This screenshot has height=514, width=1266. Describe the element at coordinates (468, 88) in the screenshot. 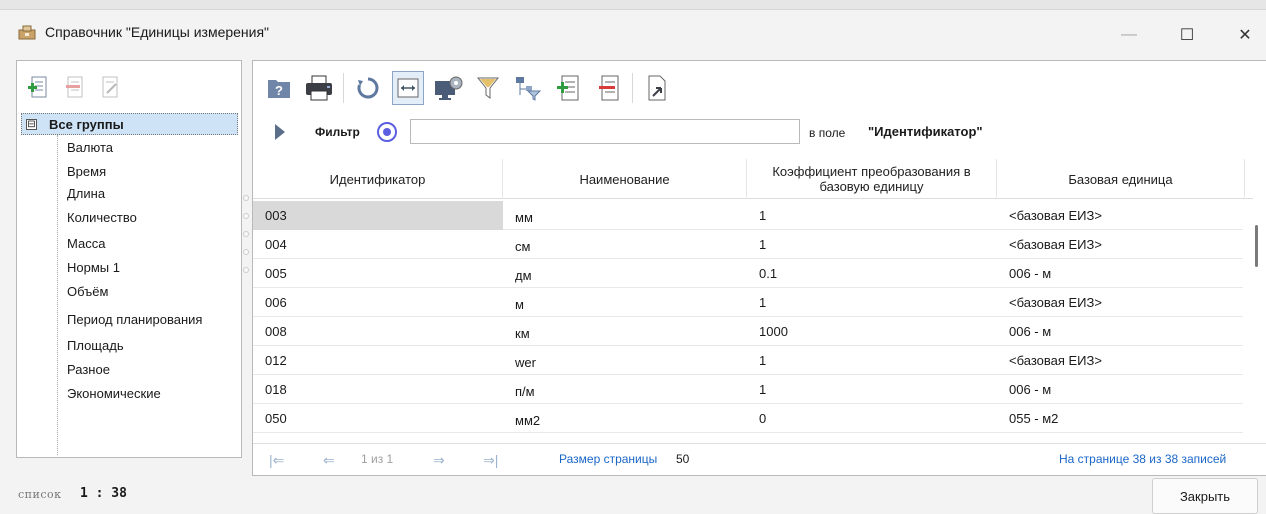

I see `main-toolbar: ?` at that location.